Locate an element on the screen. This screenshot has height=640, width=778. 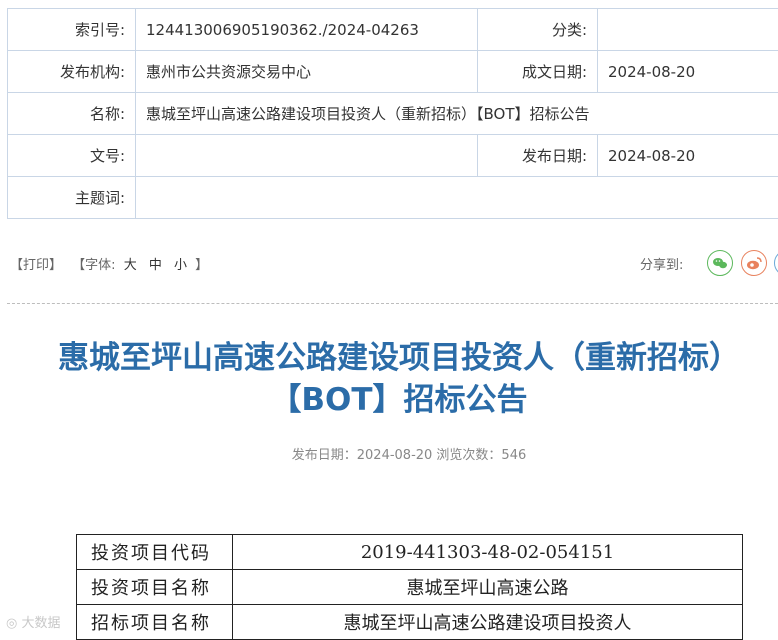
table-row: 投资项目代码 2019-441303-48-02-054151 is located at coordinates (410, 552).